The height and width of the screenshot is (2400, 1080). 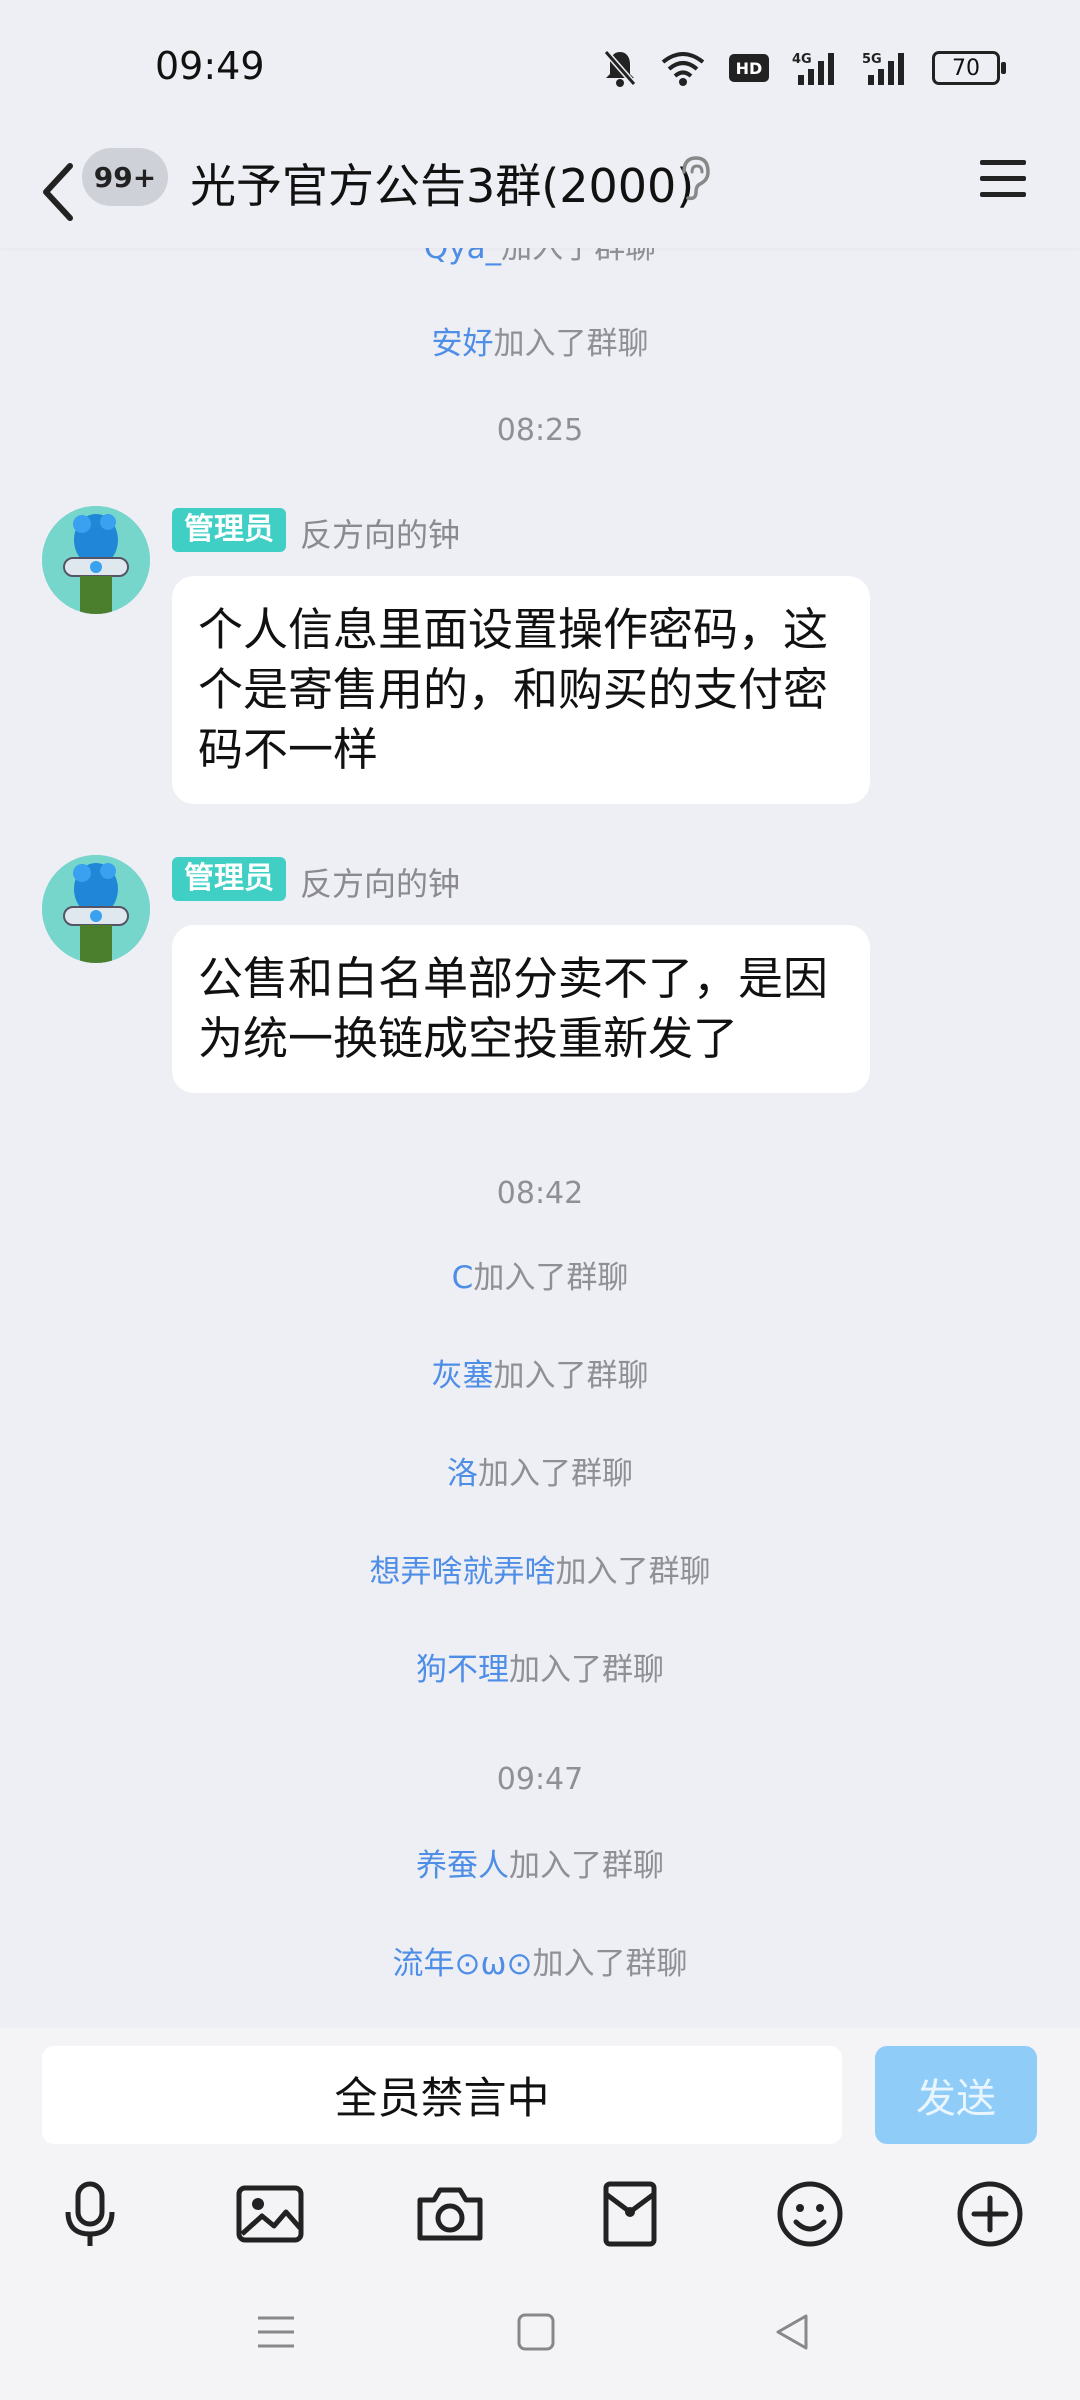 I want to click on join-nickname: Qya_, so click(x=462, y=257).